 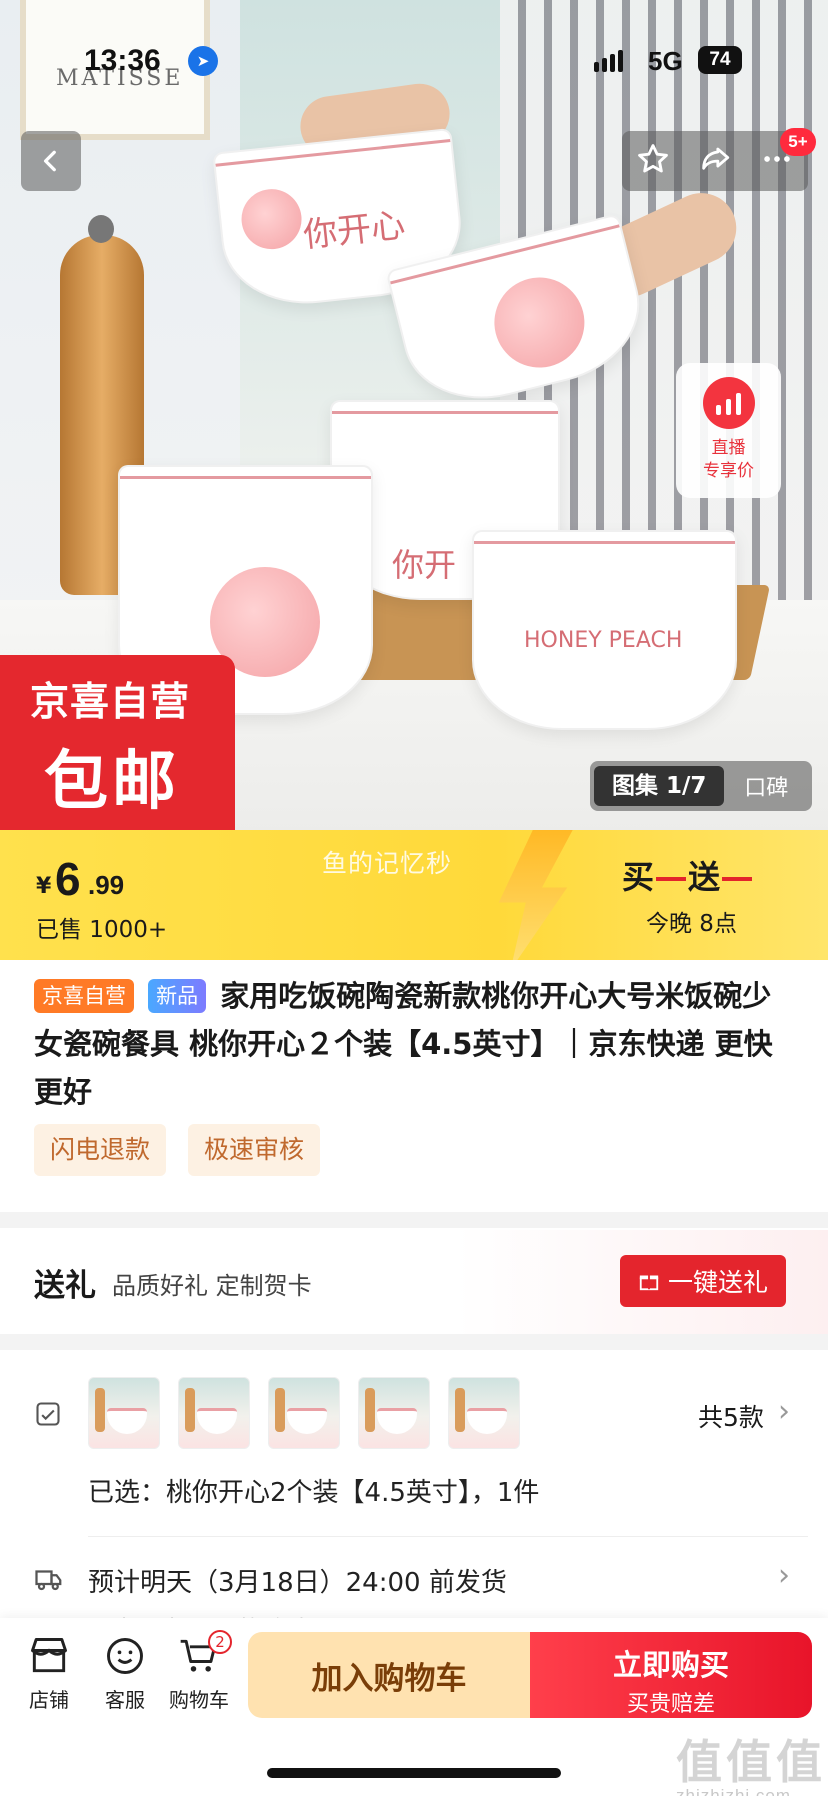 I want to click on live-stream-icon, so click(x=728, y=403).